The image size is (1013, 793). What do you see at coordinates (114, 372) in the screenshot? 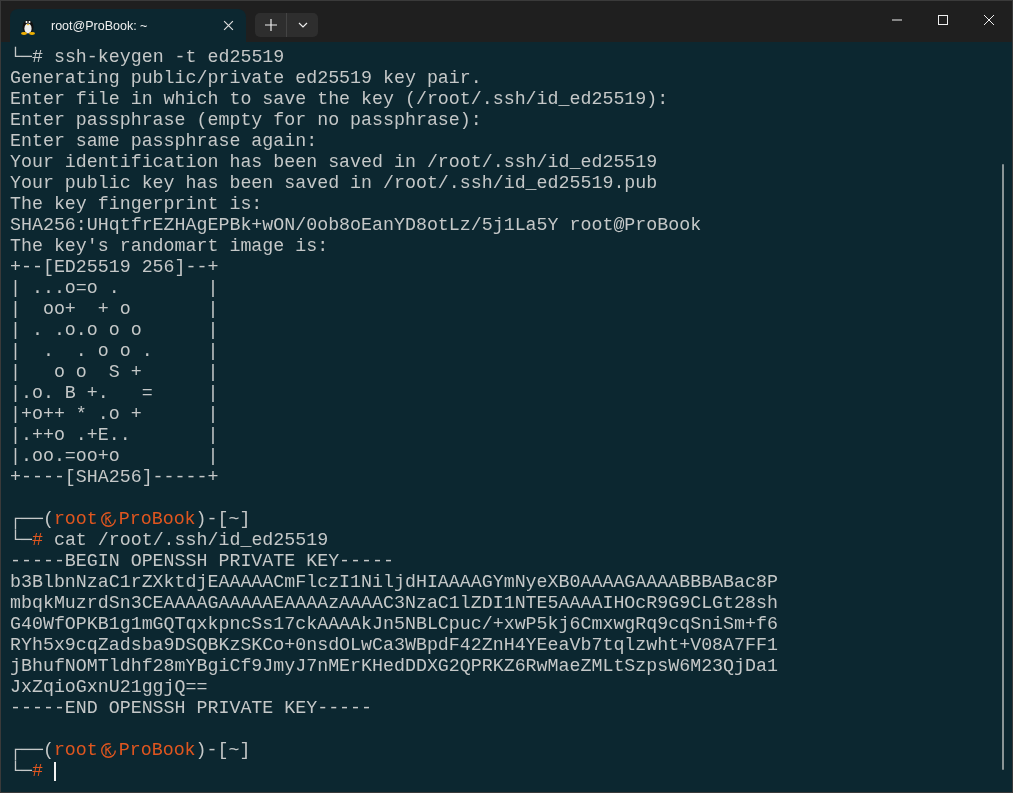
I see `output-line: | o o S + |` at bounding box center [114, 372].